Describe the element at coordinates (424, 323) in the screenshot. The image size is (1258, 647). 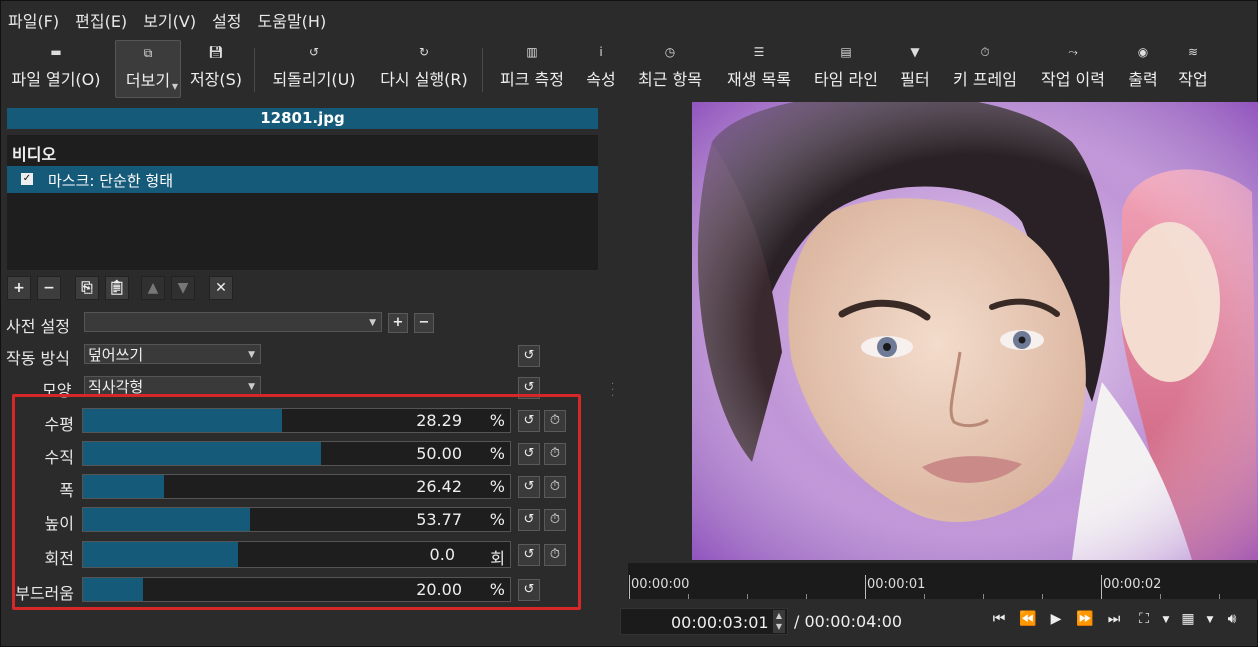
I see `delete-preset-button: −` at that location.